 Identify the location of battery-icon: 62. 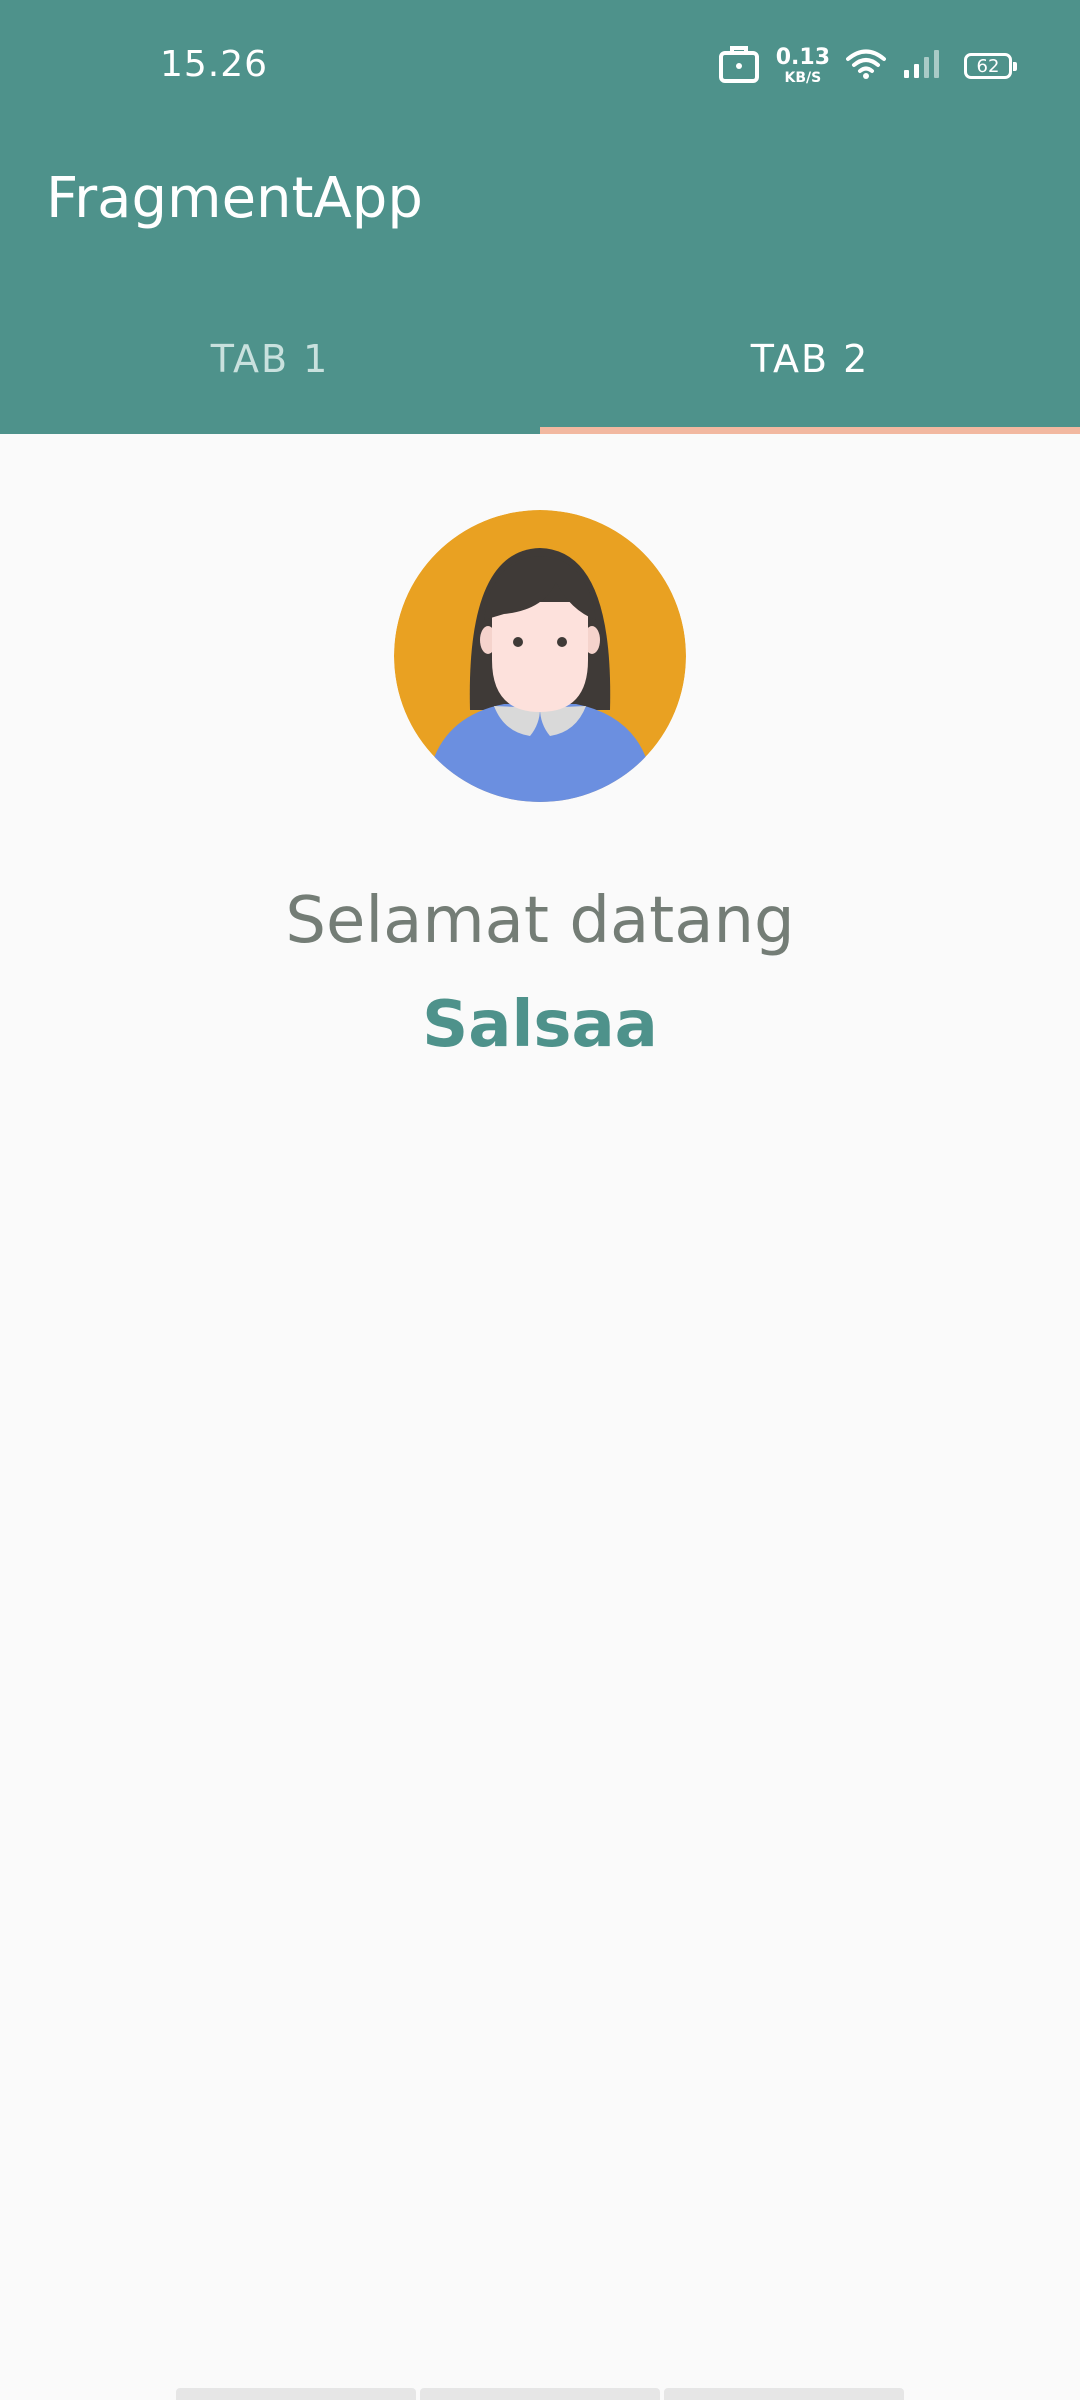
(990, 66).